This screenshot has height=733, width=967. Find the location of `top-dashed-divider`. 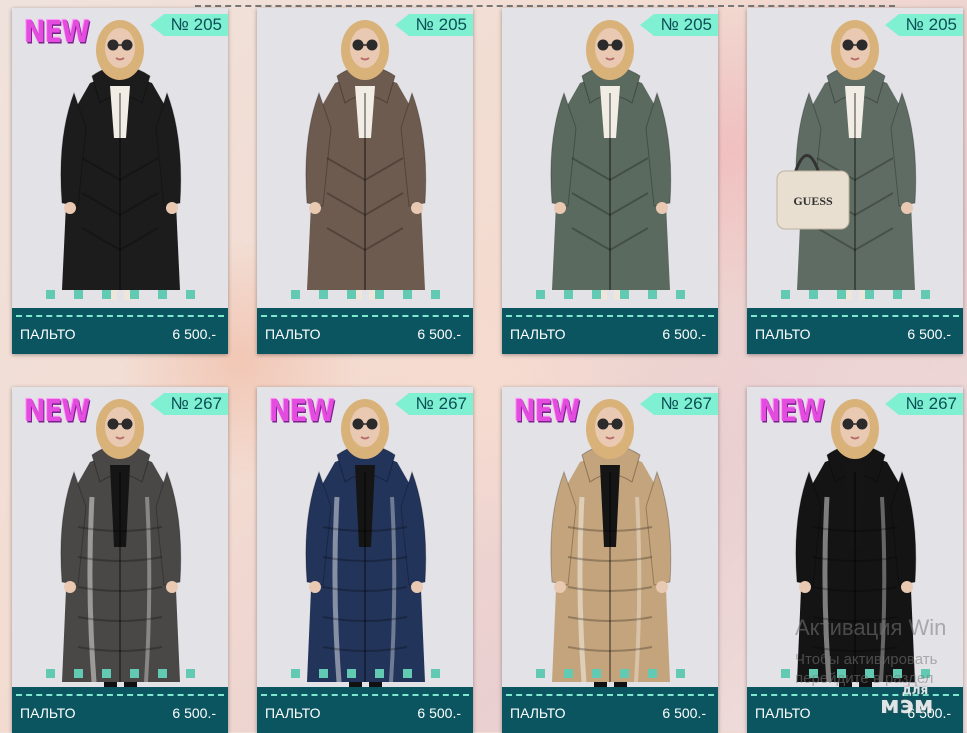

top-dashed-divider is located at coordinates (545, 3).